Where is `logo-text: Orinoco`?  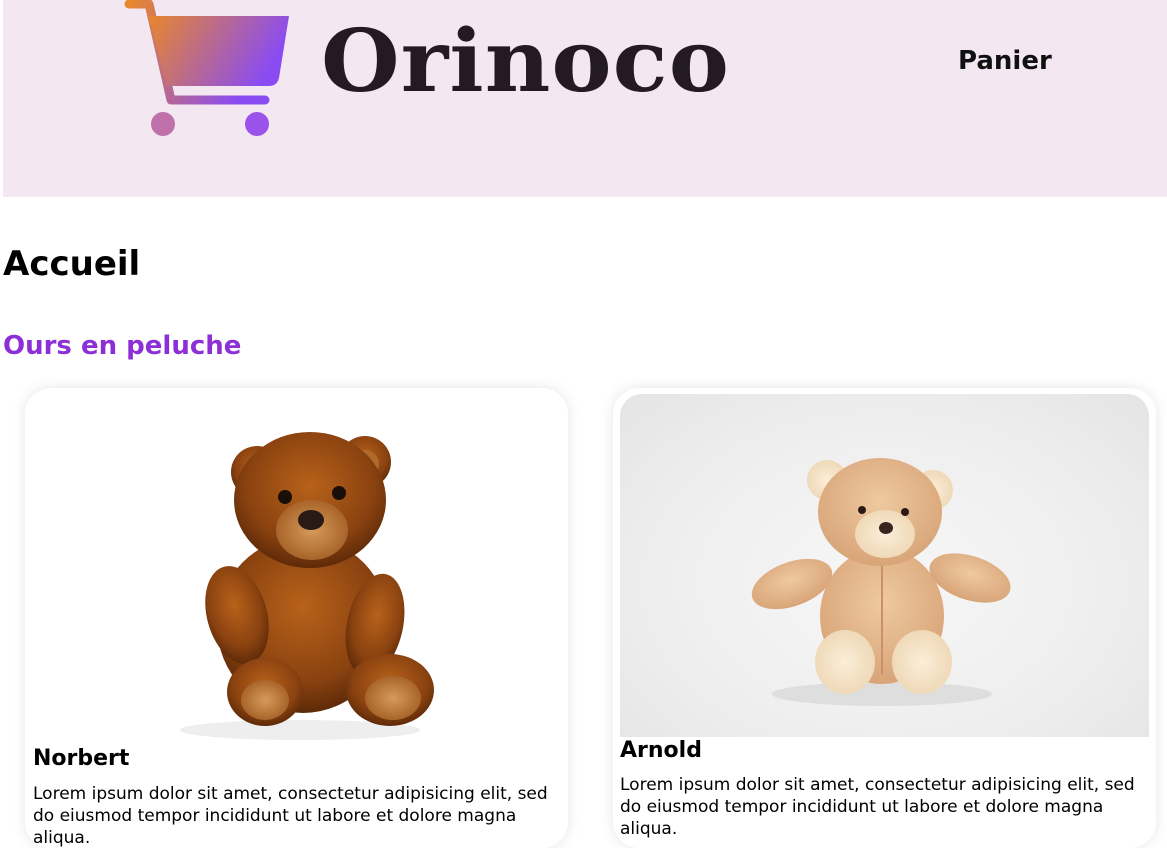
logo-text: Orinoco is located at coordinates (525, 62).